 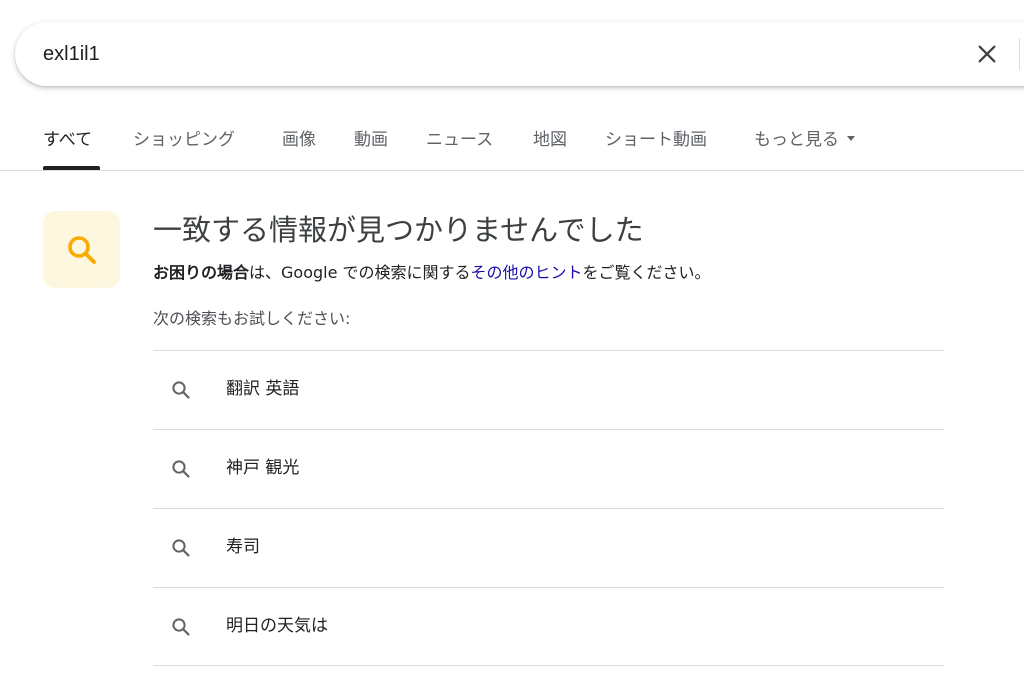 I want to click on hint-bold-text: お困りの場合, so click(x=201, y=272).